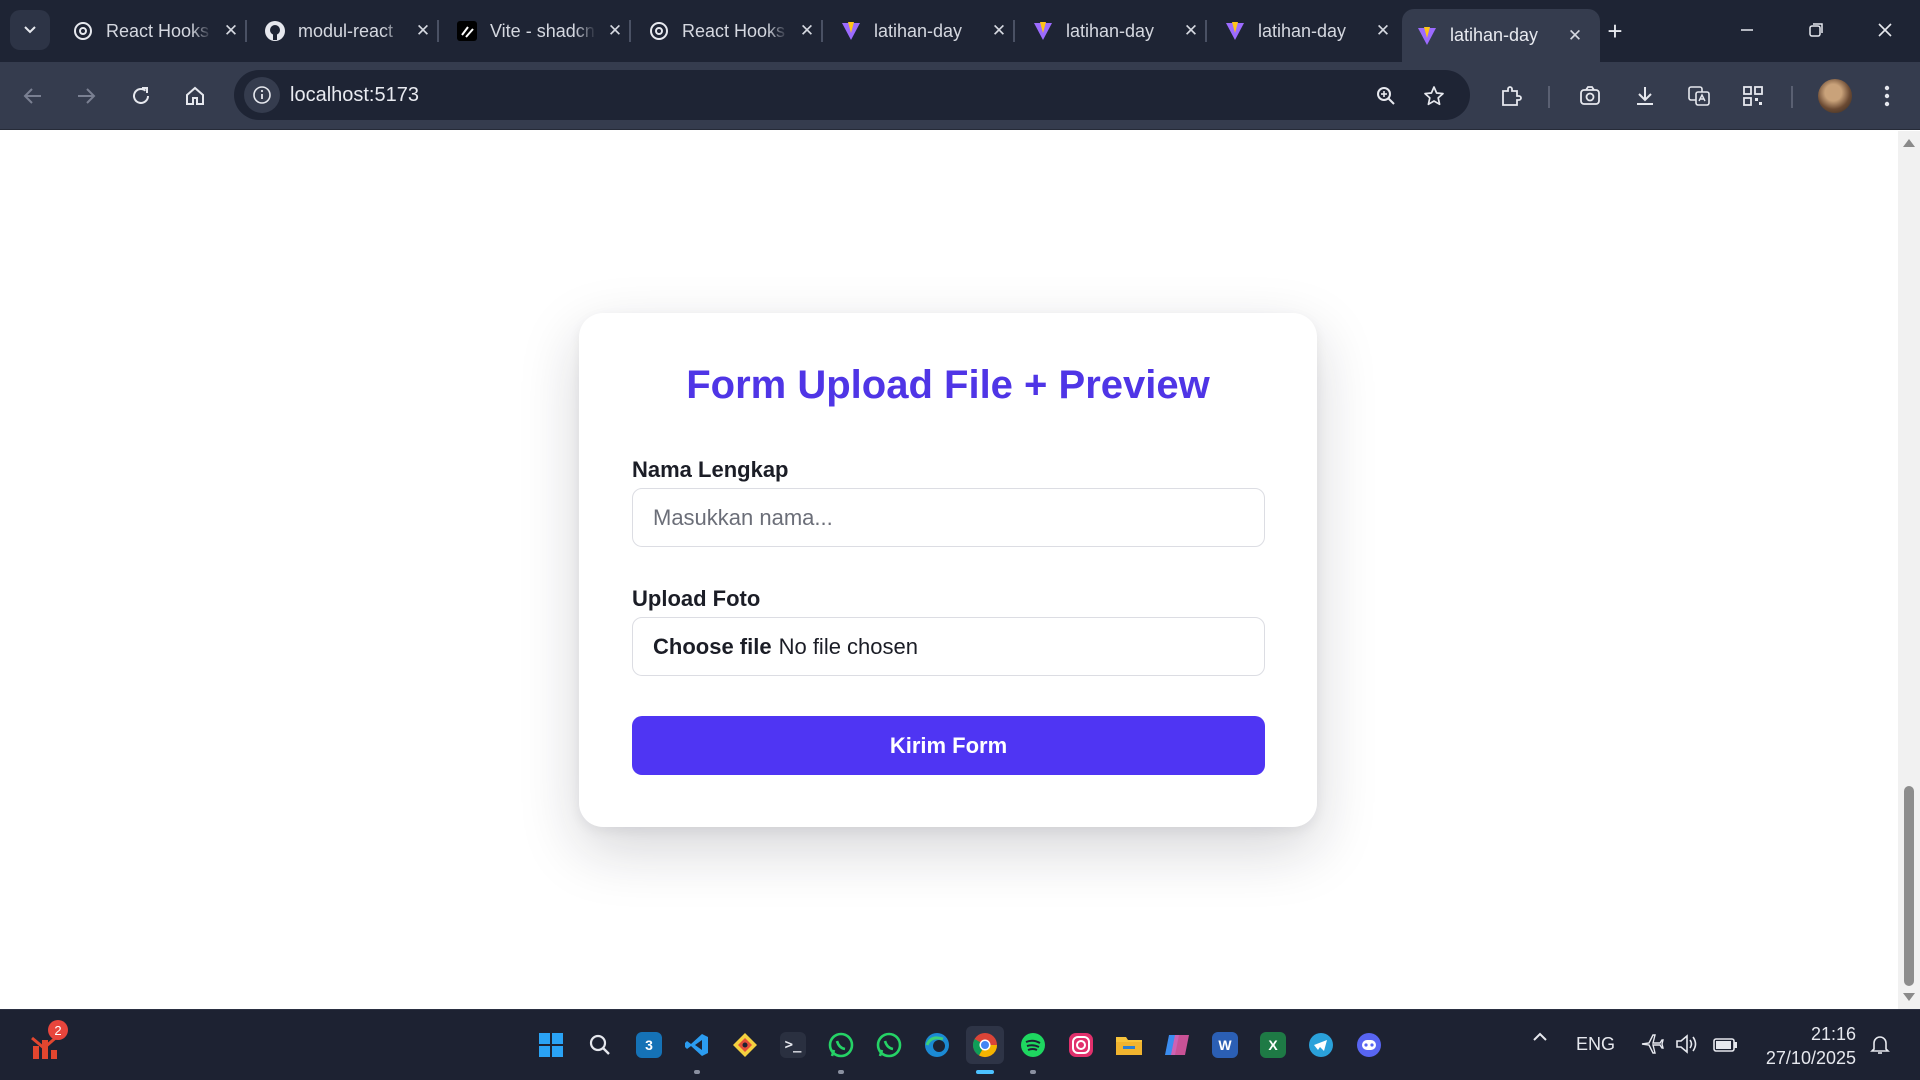 The height and width of the screenshot is (1080, 1920). Describe the element at coordinates (1321, 1045) in the screenshot. I see `taskbar-app-telegram` at that location.